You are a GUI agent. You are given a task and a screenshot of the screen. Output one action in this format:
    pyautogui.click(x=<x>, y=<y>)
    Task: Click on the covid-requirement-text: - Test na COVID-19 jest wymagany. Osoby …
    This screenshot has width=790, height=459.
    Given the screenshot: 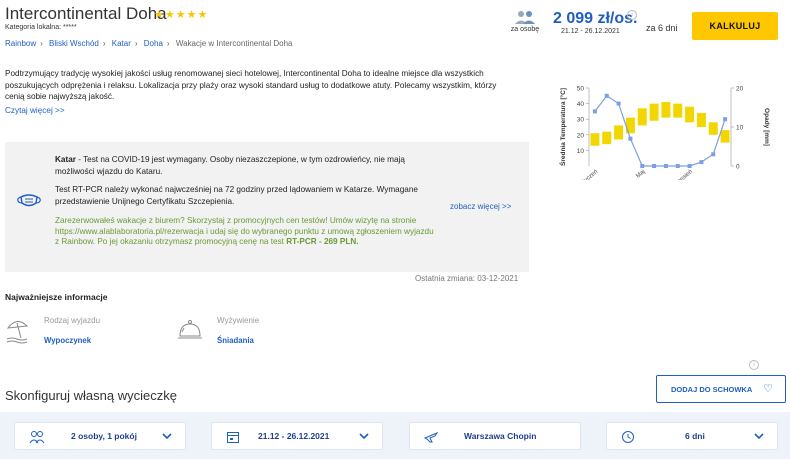 What is the action you would take?
    pyautogui.click(x=230, y=165)
    